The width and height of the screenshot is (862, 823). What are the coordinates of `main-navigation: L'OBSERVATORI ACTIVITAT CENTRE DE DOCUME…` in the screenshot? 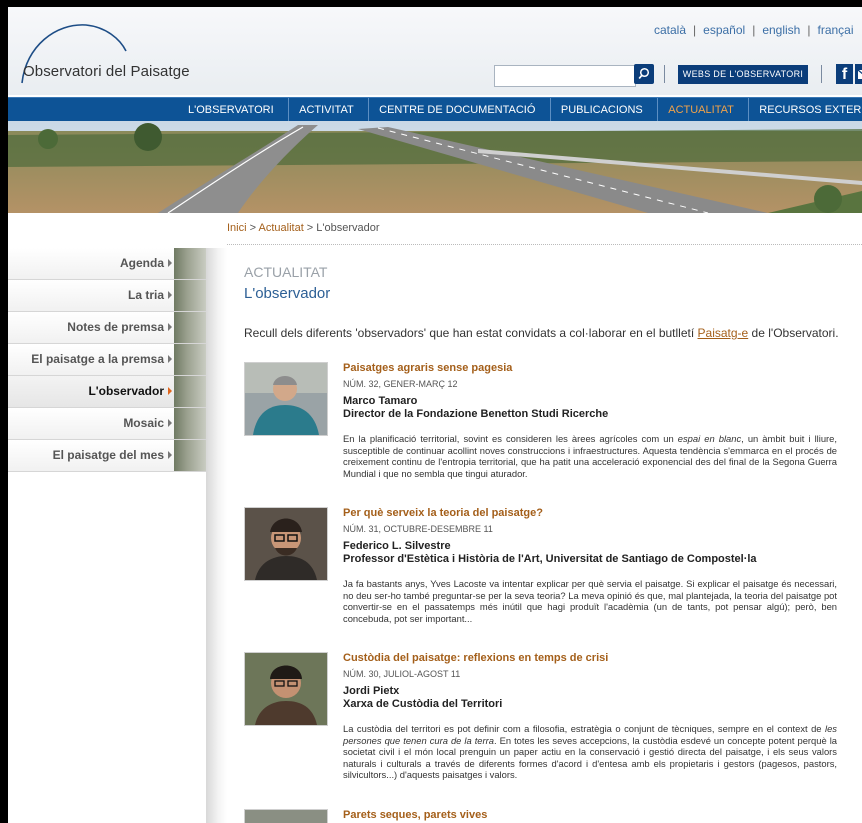 It's located at (435, 109).